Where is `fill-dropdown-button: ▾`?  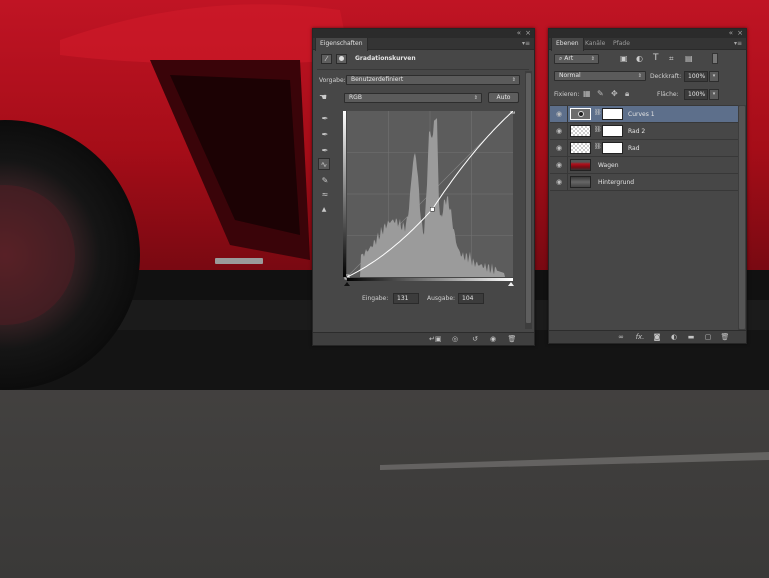
fill-dropdown-button: ▾ is located at coordinates (714, 94).